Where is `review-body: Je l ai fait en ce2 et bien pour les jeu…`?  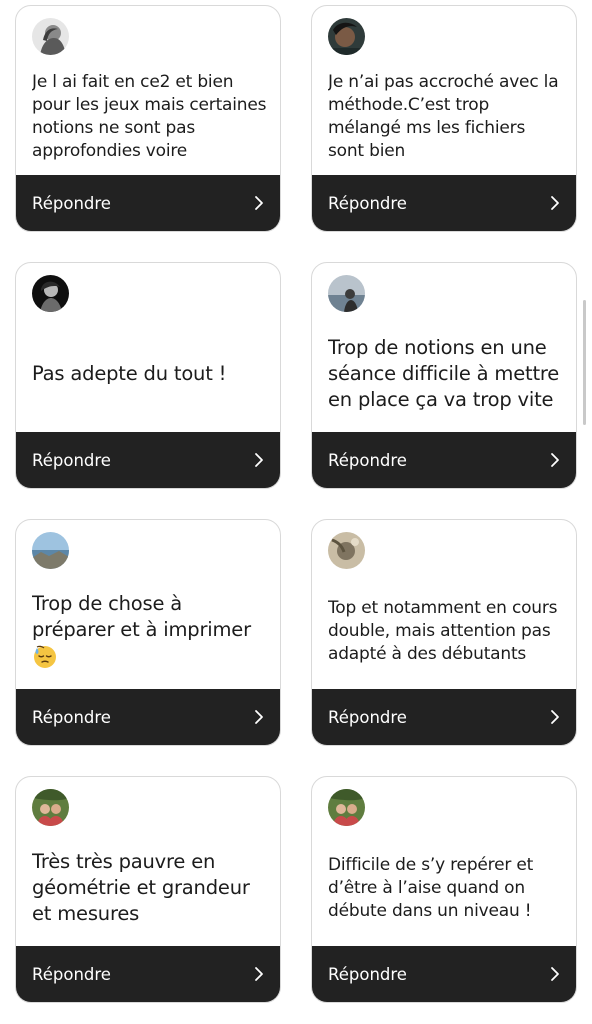 review-body: Je l ai fait en ce2 et bien pour les jeu… is located at coordinates (150, 117).